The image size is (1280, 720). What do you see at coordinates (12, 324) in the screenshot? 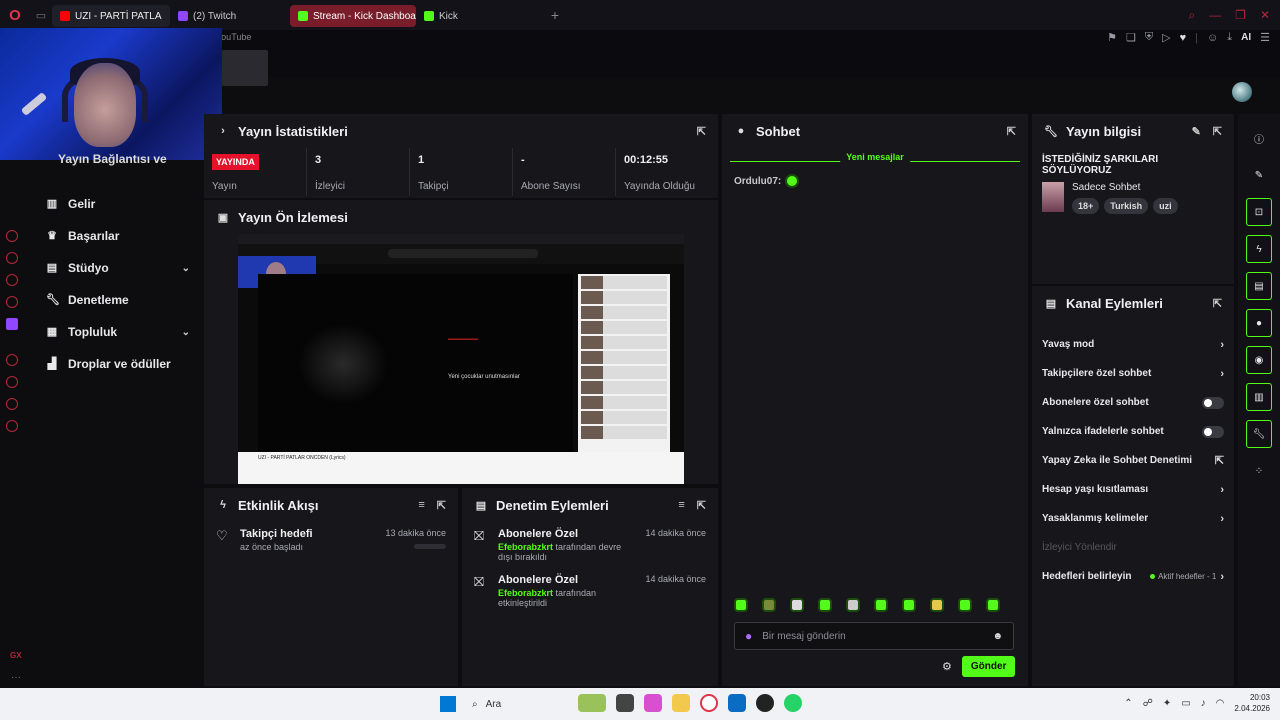
I see `twitch-icon` at bounding box center [12, 324].